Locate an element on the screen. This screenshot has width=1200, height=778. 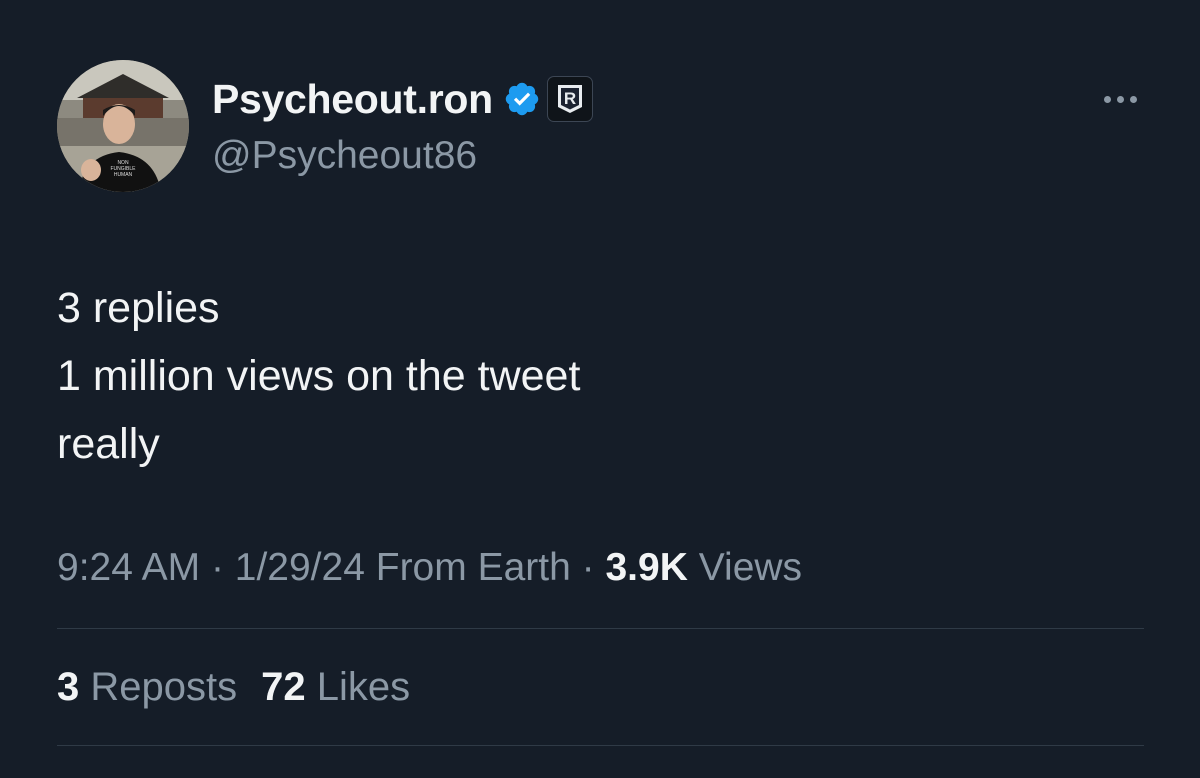
tweet-time: 9:24 AM is located at coordinates (128, 567).